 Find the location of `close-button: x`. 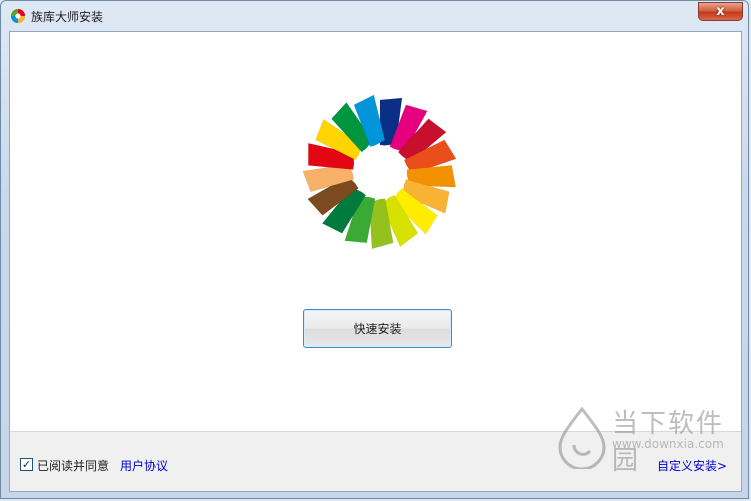

close-button: x is located at coordinates (720, 11).